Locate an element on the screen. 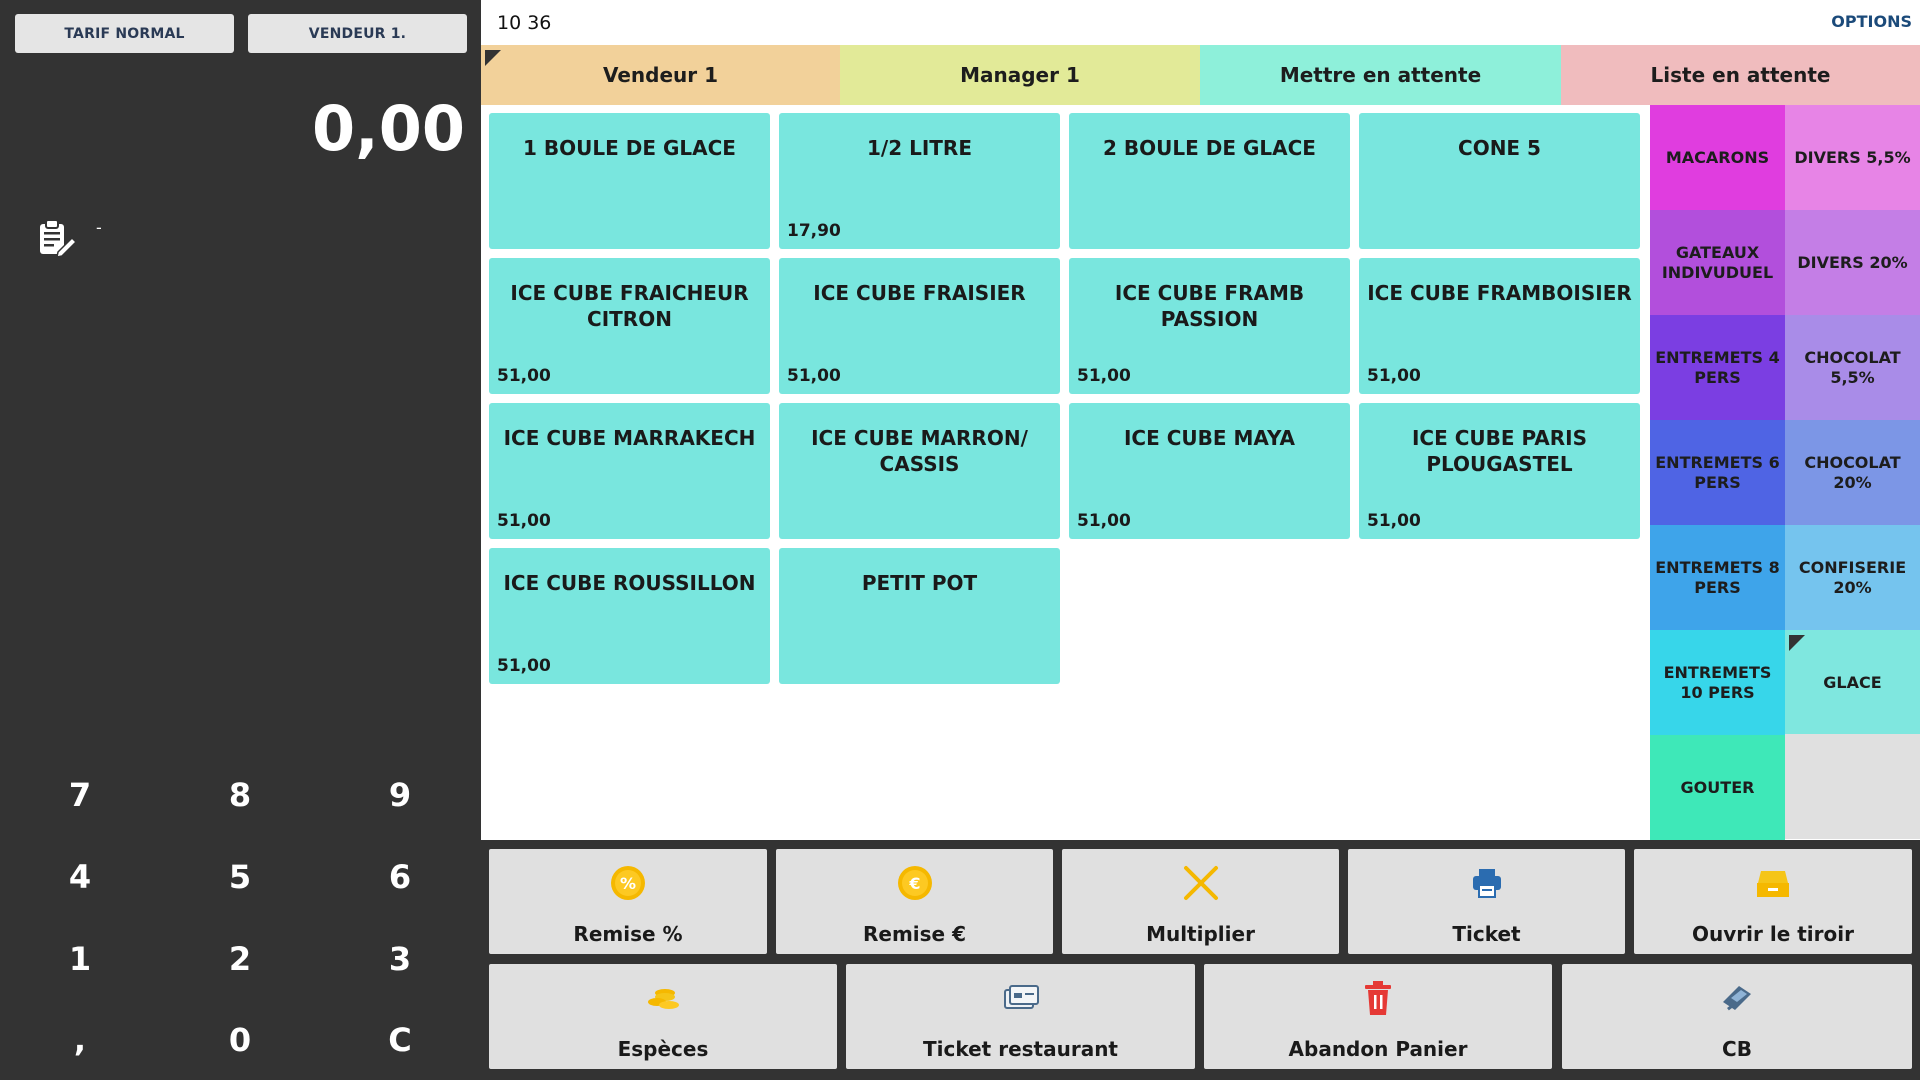 The height and width of the screenshot is (1080, 1920). remise-euro-label: Remise € is located at coordinates (914, 934).